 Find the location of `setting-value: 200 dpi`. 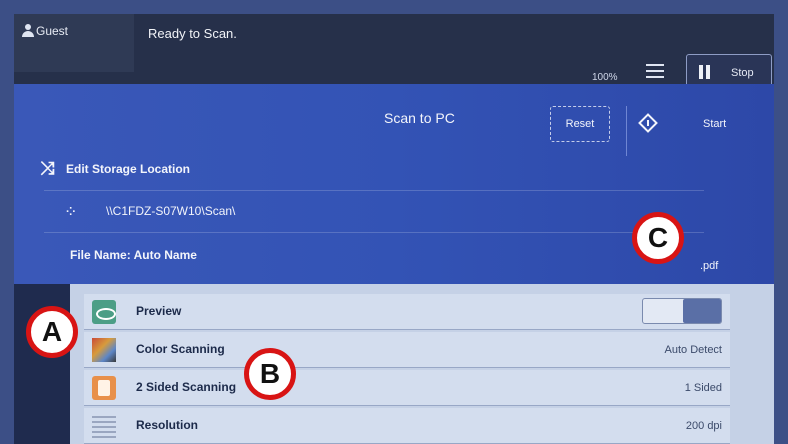

setting-value: 200 dpi is located at coordinates (703, 426).